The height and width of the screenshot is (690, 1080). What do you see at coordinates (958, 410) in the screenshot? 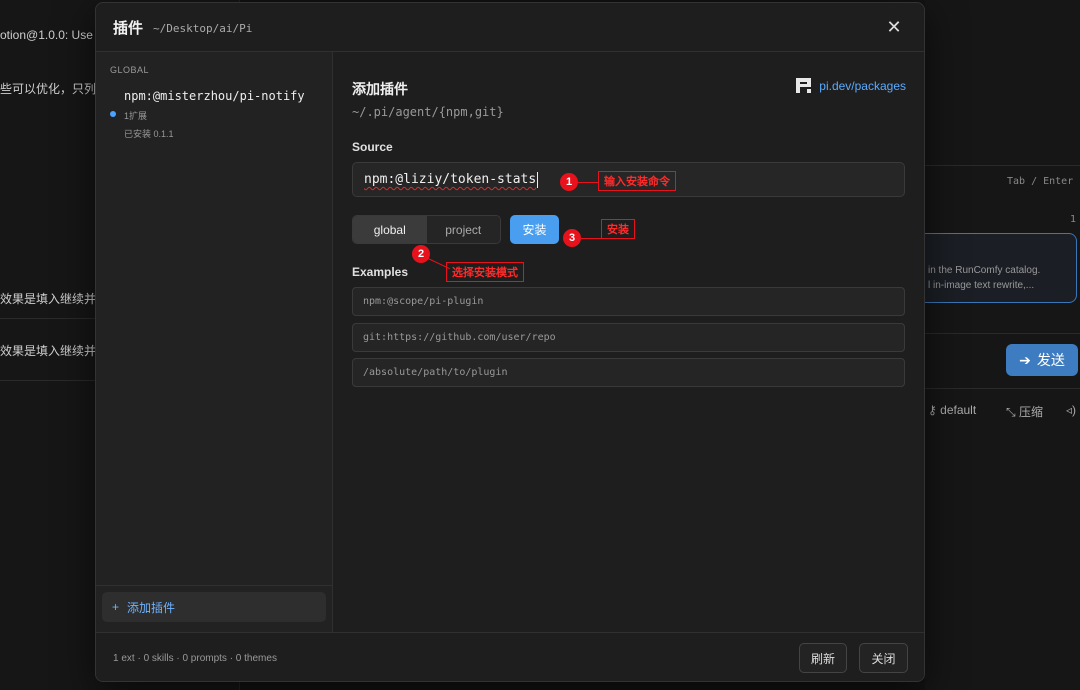
I see `model-label: default` at bounding box center [958, 410].